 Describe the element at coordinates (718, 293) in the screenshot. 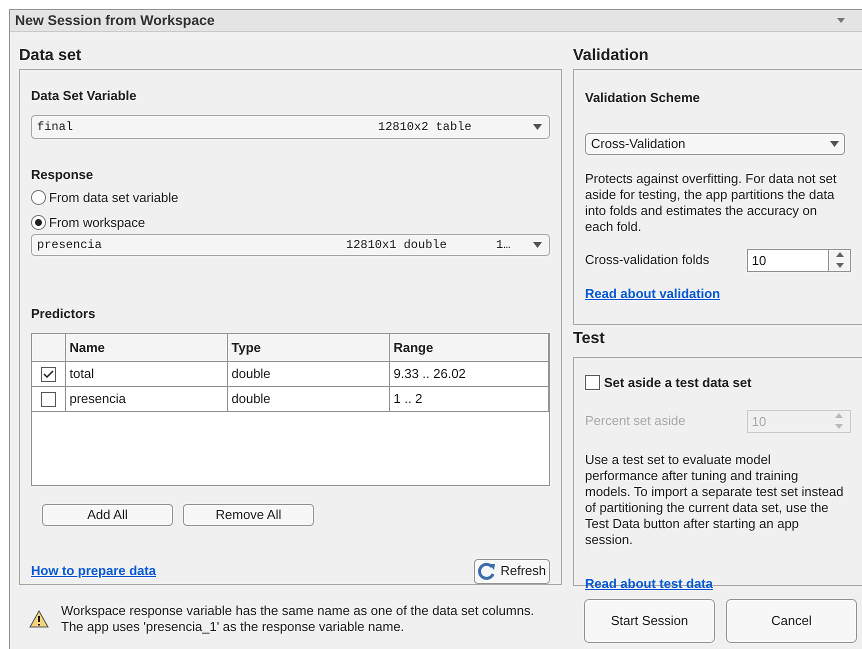

I see `help-link: Read about validation` at that location.